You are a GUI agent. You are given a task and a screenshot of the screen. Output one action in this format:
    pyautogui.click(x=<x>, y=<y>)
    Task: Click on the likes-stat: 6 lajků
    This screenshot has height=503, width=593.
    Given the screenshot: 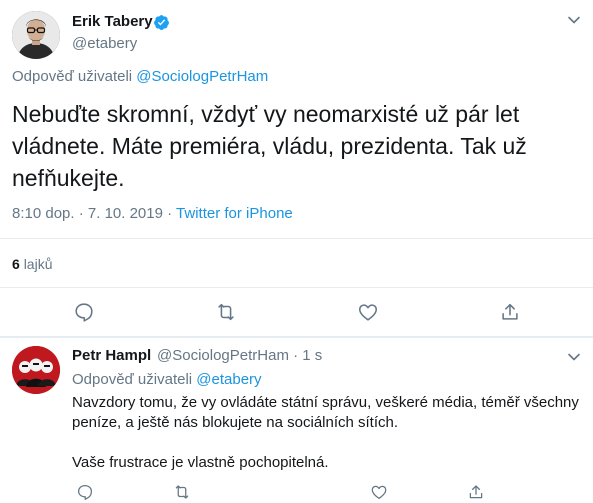 What is the action you would take?
    pyautogui.click(x=32, y=264)
    